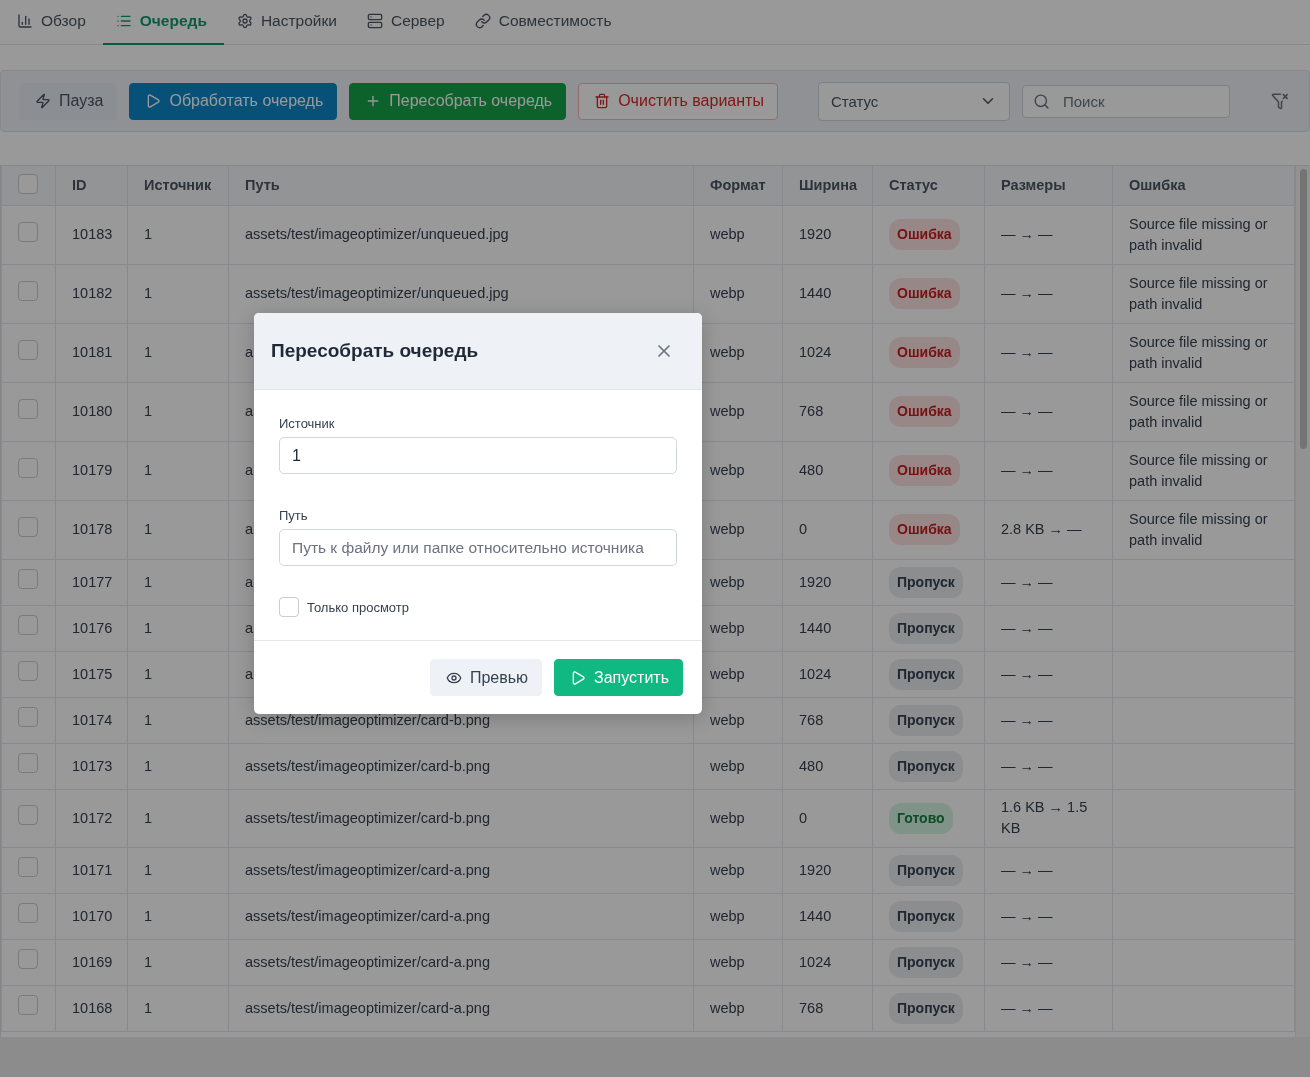  What do you see at coordinates (545, 22) in the screenshot?
I see `tab: Совместимость` at bounding box center [545, 22].